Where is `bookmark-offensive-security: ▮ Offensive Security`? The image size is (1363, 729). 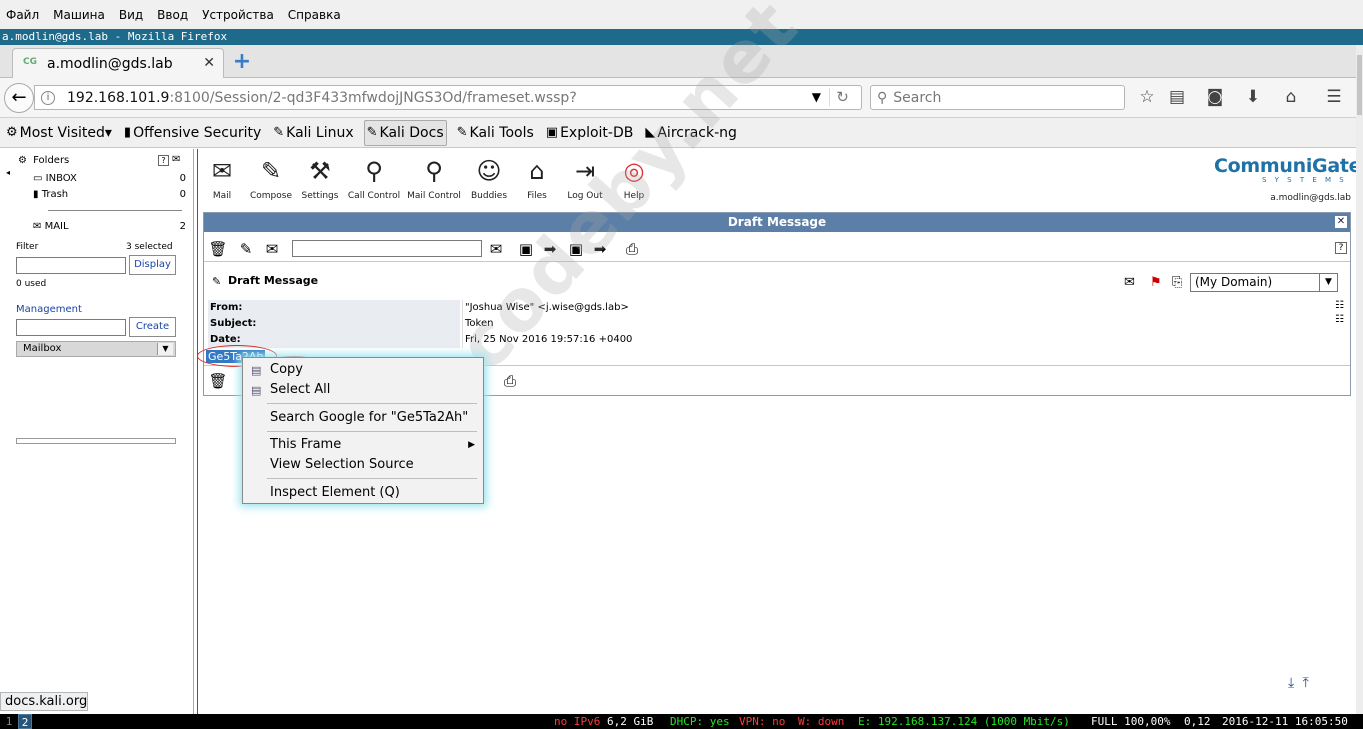
bookmark-offensive-security: ▮ Offensive Security is located at coordinates (192, 133).